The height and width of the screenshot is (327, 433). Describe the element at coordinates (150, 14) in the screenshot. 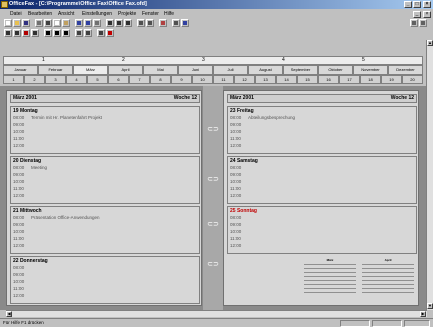

I see `menu-fenster: Fenster` at that location.